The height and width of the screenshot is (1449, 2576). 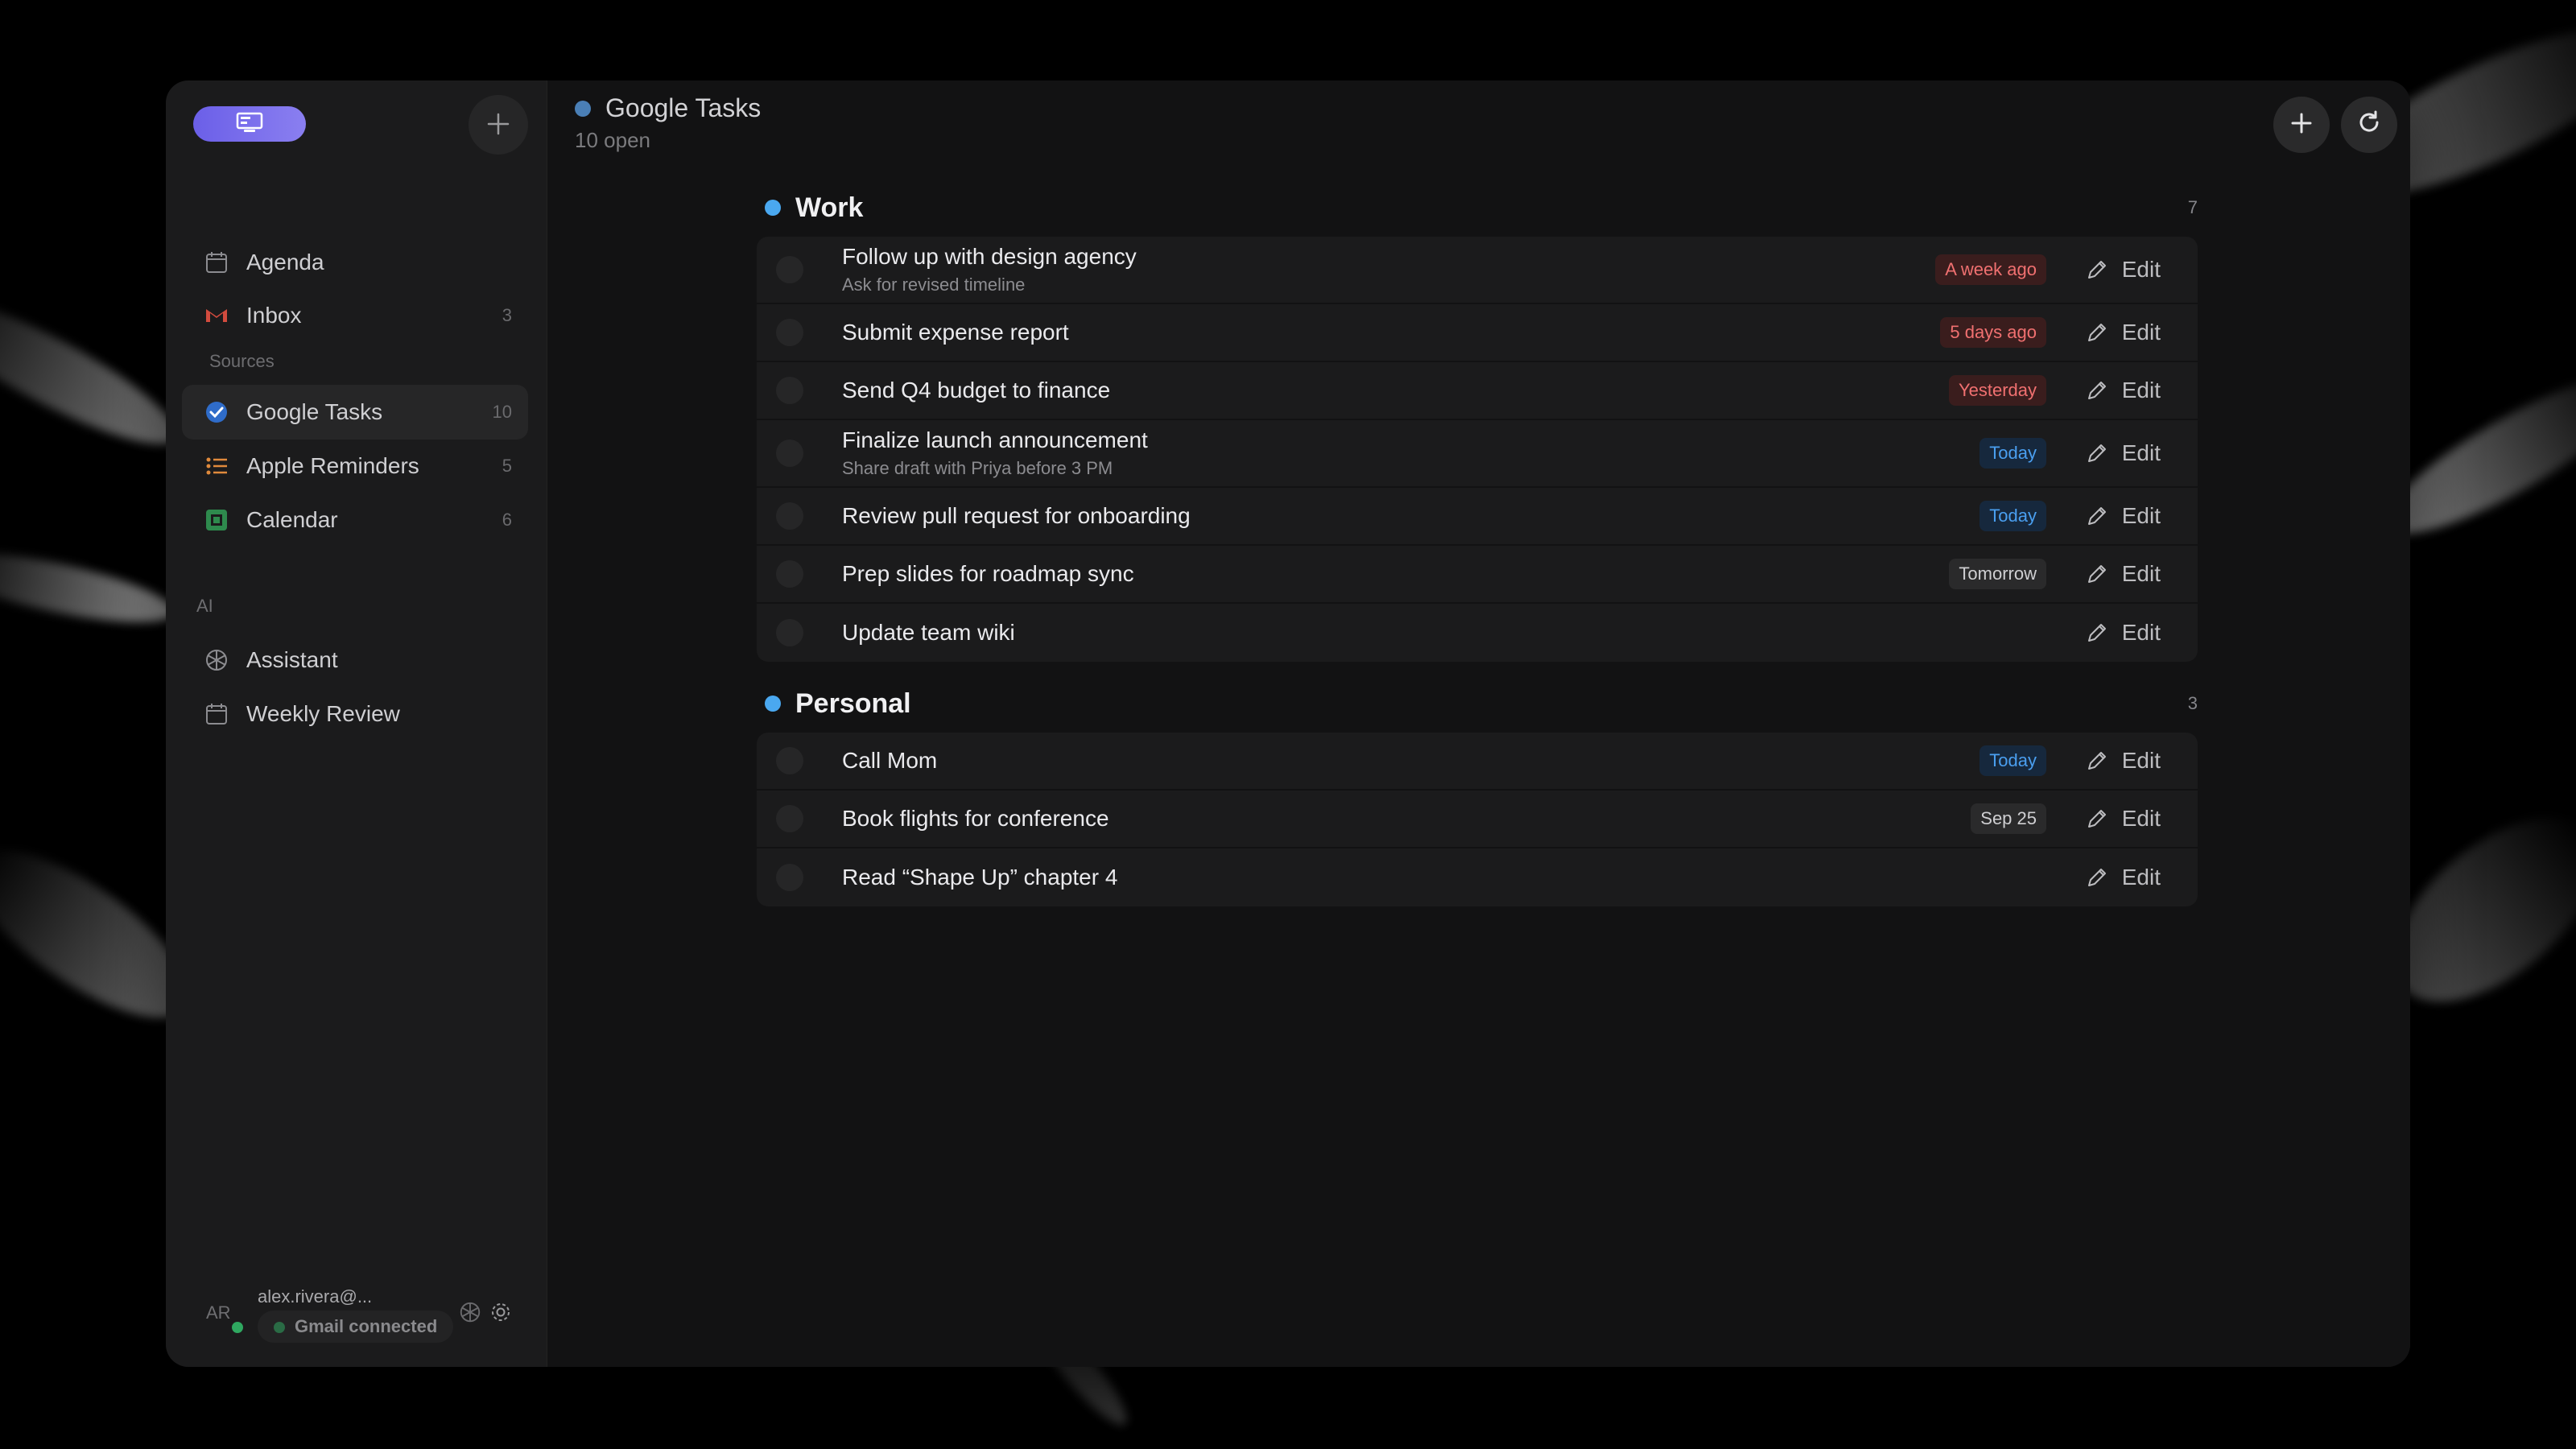 I want to click on google-tasks-icon, so click(x=216, y=412).